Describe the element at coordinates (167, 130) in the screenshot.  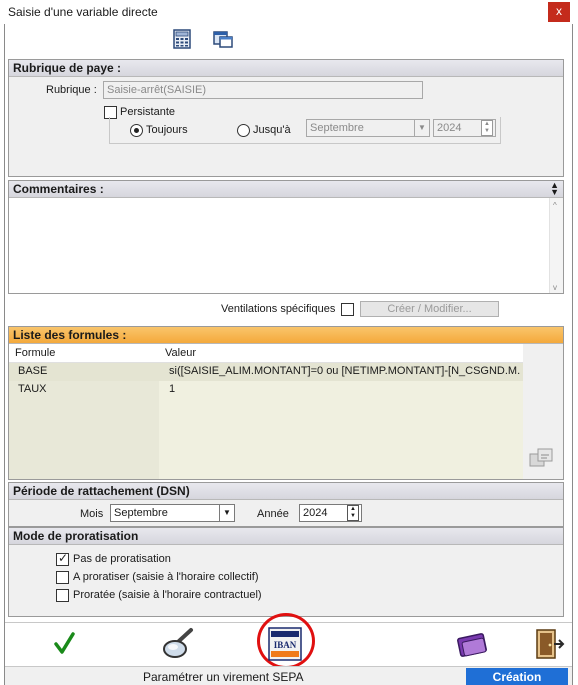
I see `toujours-label: Toujours` at that location.